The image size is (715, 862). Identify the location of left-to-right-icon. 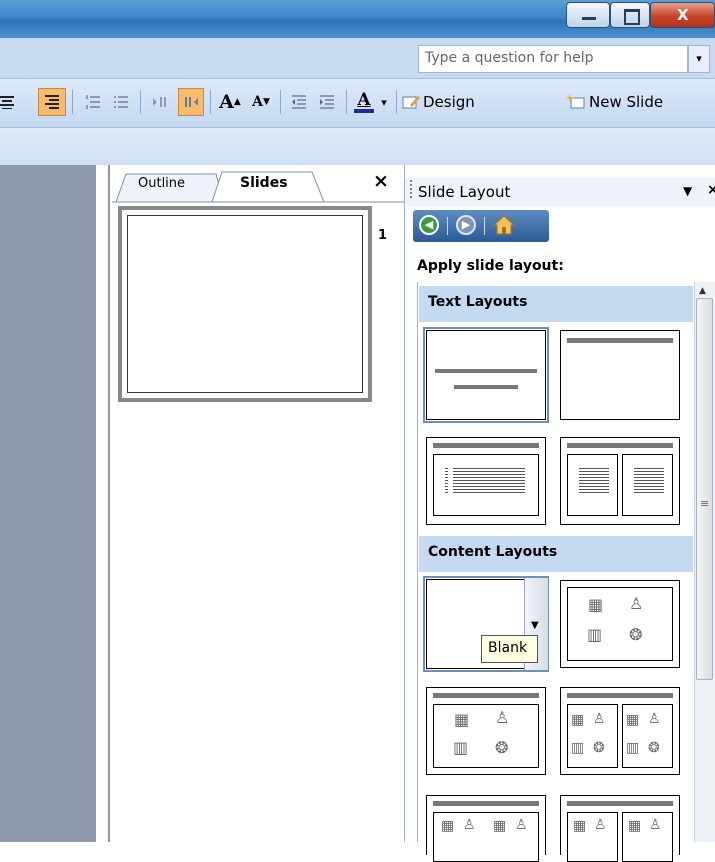
(159, 102).